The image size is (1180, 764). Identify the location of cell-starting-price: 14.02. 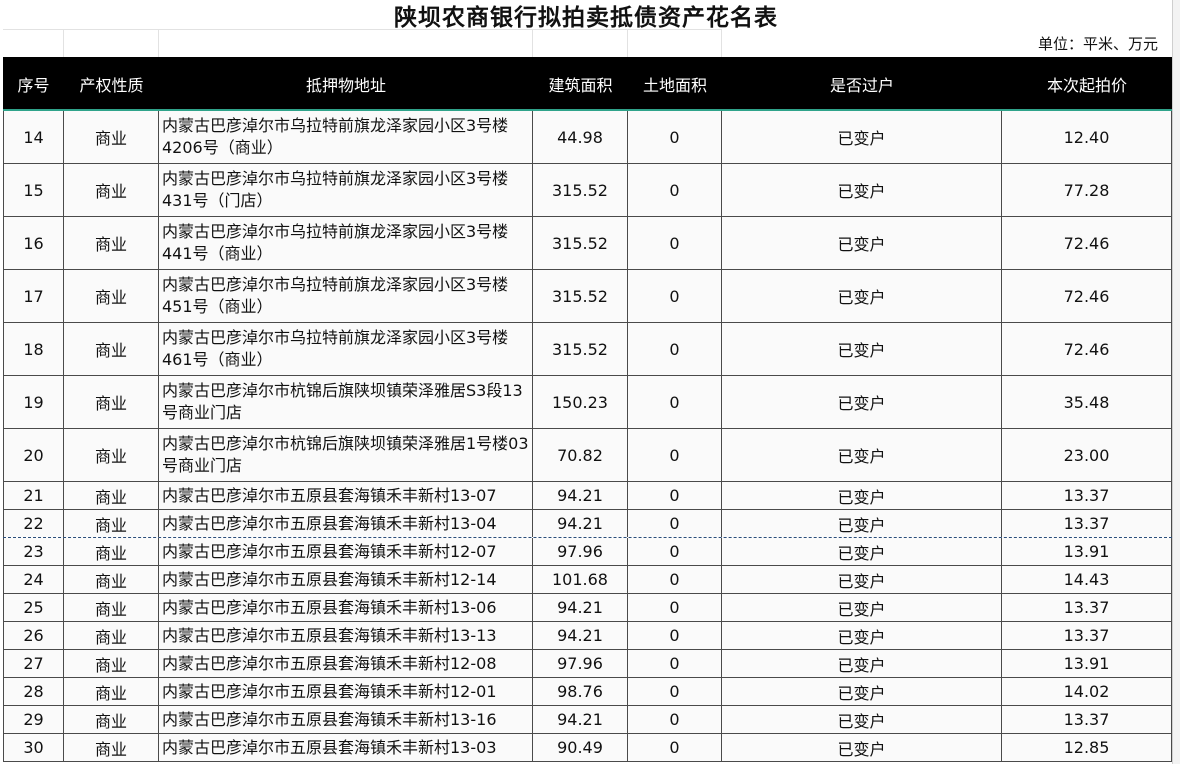
(1087, 691).